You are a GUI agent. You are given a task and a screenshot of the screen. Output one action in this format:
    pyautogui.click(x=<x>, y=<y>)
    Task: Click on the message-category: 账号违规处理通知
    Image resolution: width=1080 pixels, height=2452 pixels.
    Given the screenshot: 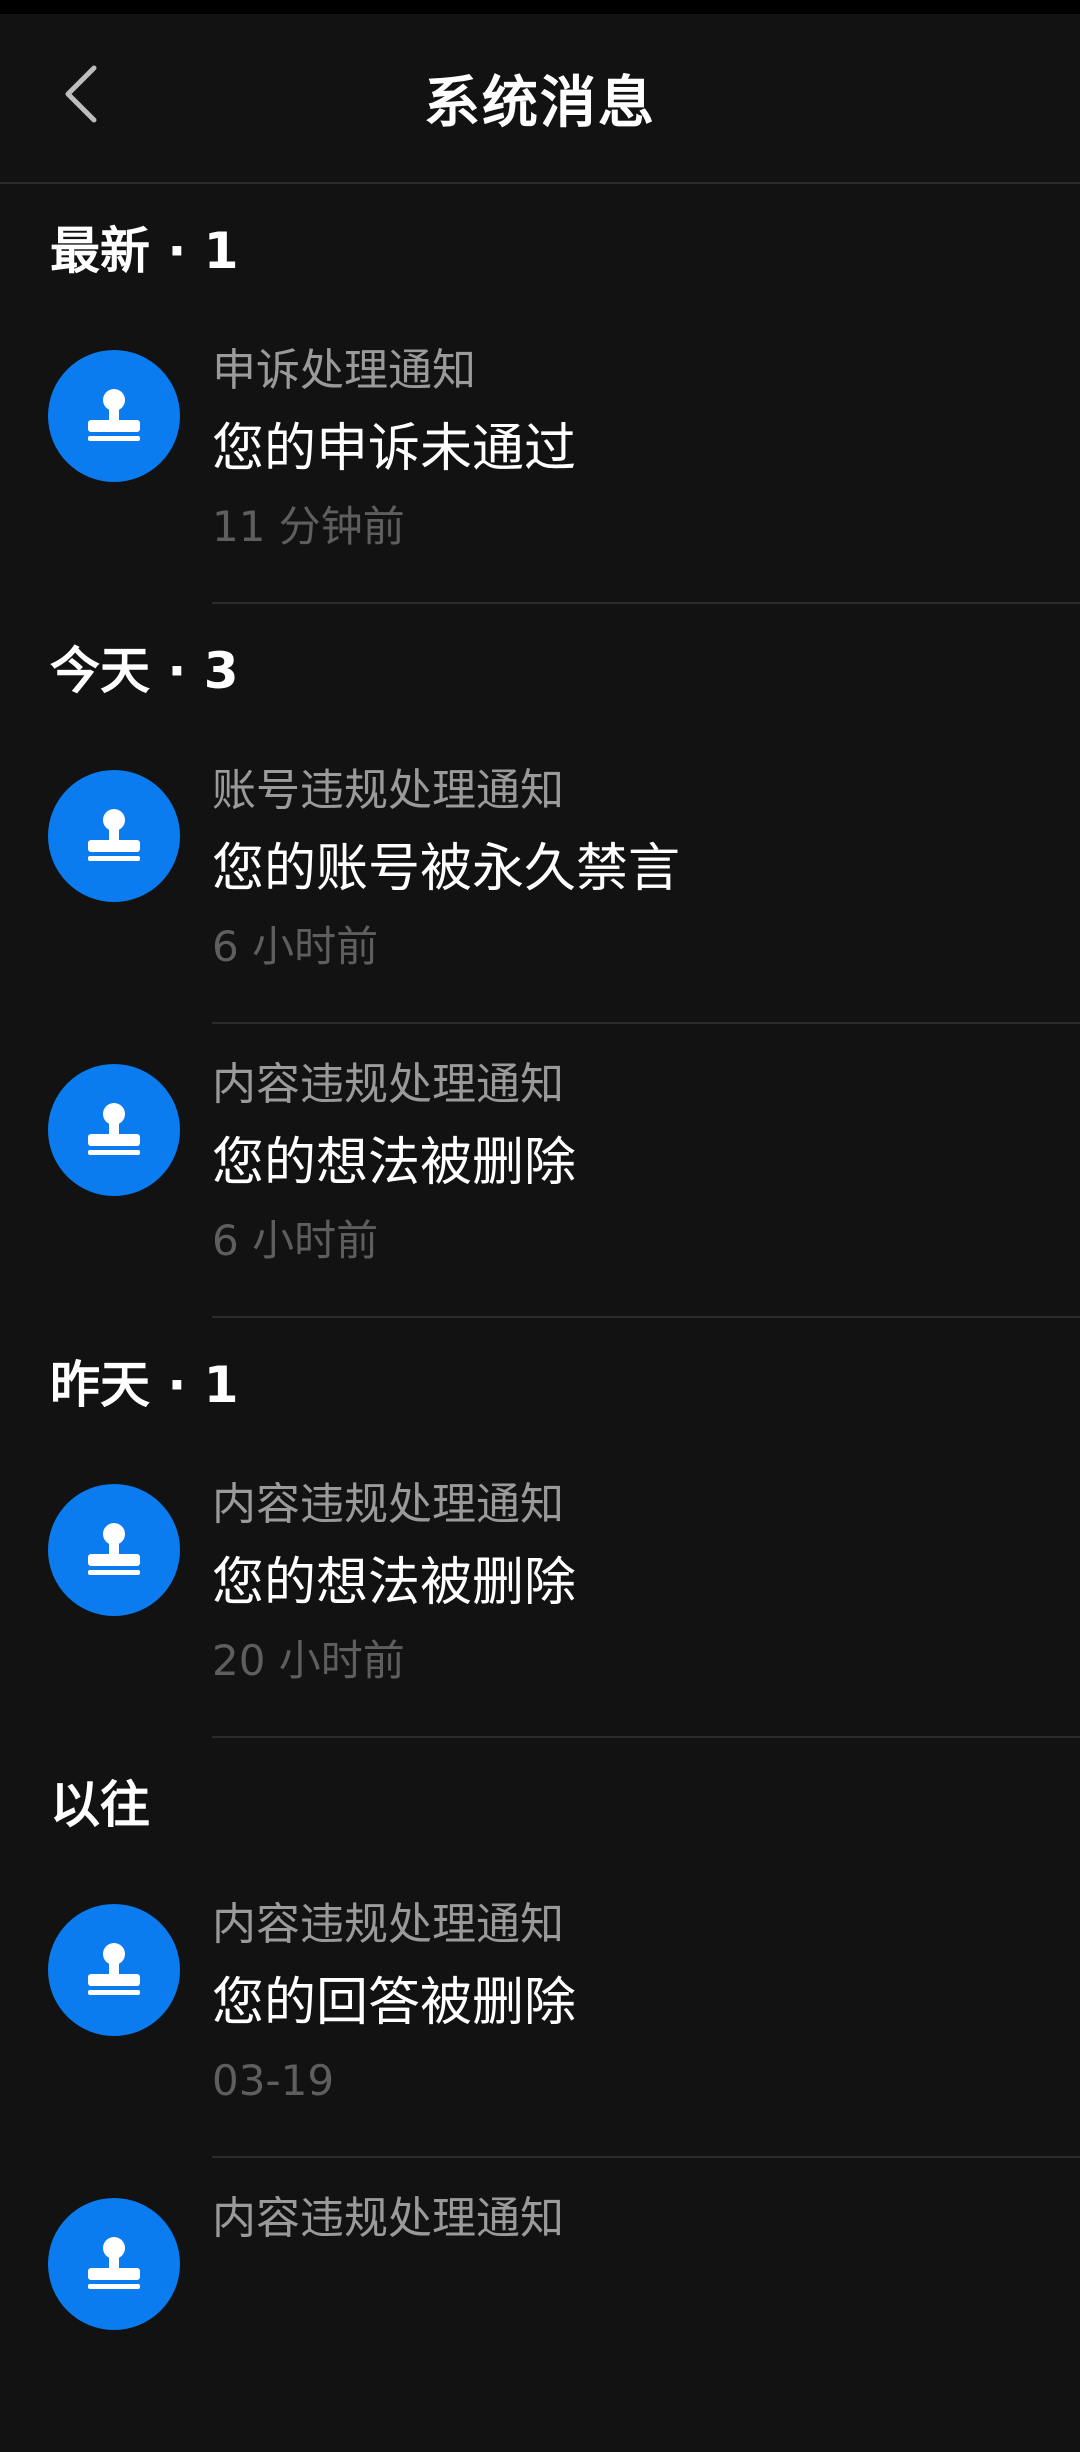 What is the action you would take?
    pyautogui.click(x=388, y=790)
    